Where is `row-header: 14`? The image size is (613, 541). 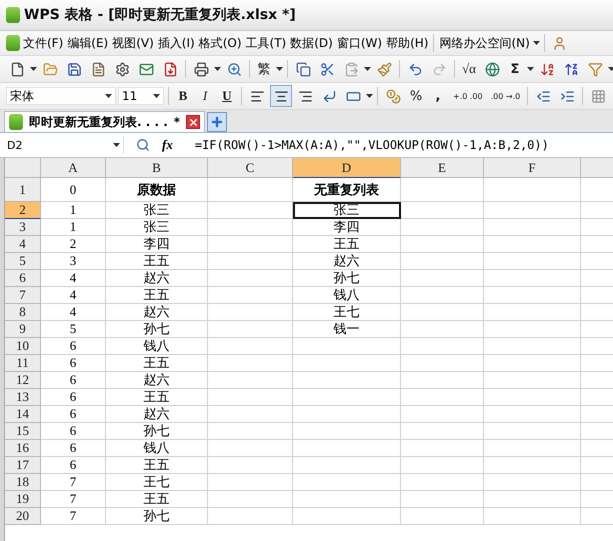 row-header: 14 is located at coordinates (23, 414).